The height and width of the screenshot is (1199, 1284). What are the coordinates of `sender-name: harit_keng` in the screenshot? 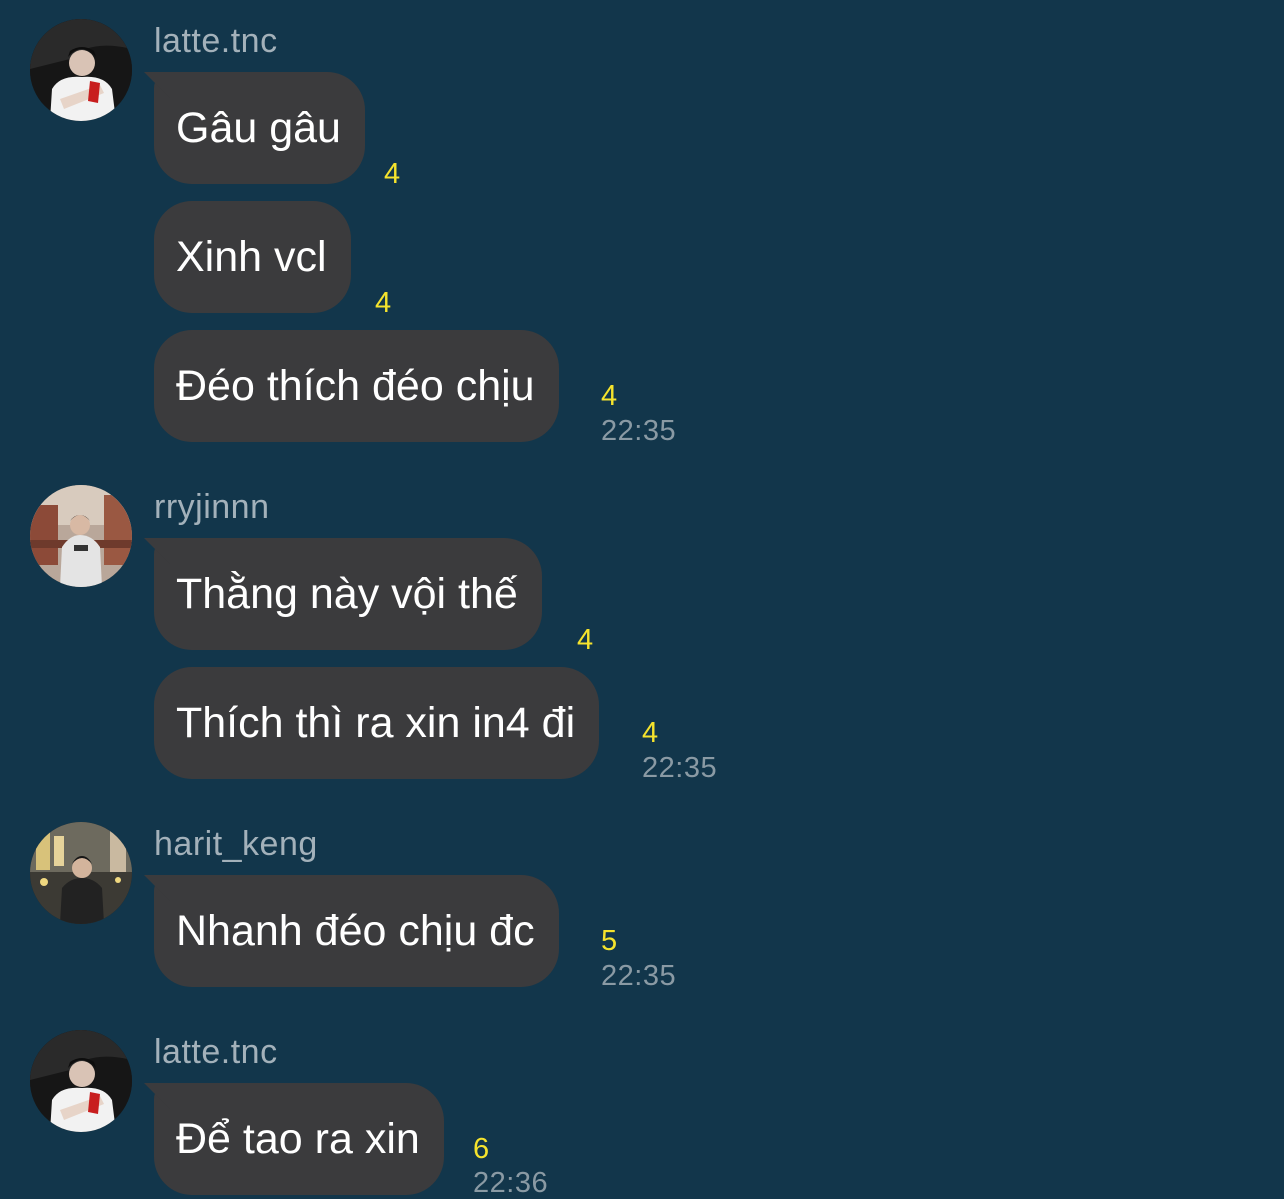 It's located at (236, 844).